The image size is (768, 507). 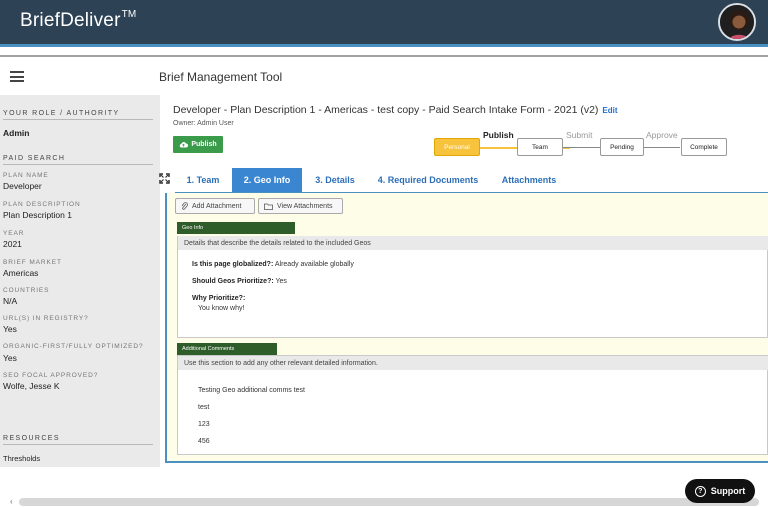 I want to click on sidebar-role-heading: Your Role / Authority, so click(x=78, y=115).